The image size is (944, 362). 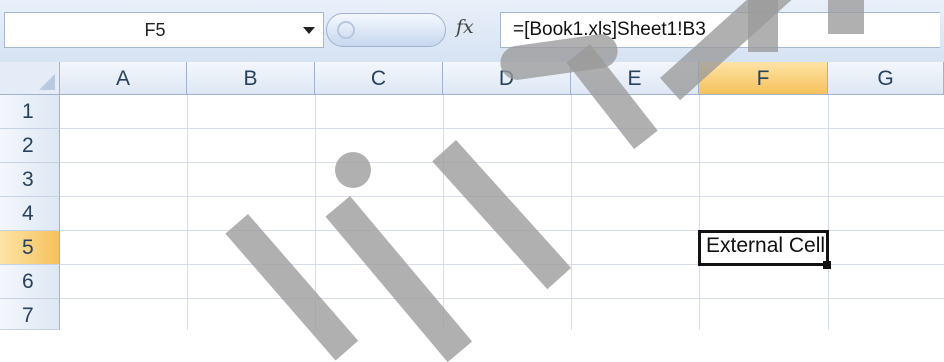 I want to click on formula-bar-resize-handle, so click(x=386, y=30).